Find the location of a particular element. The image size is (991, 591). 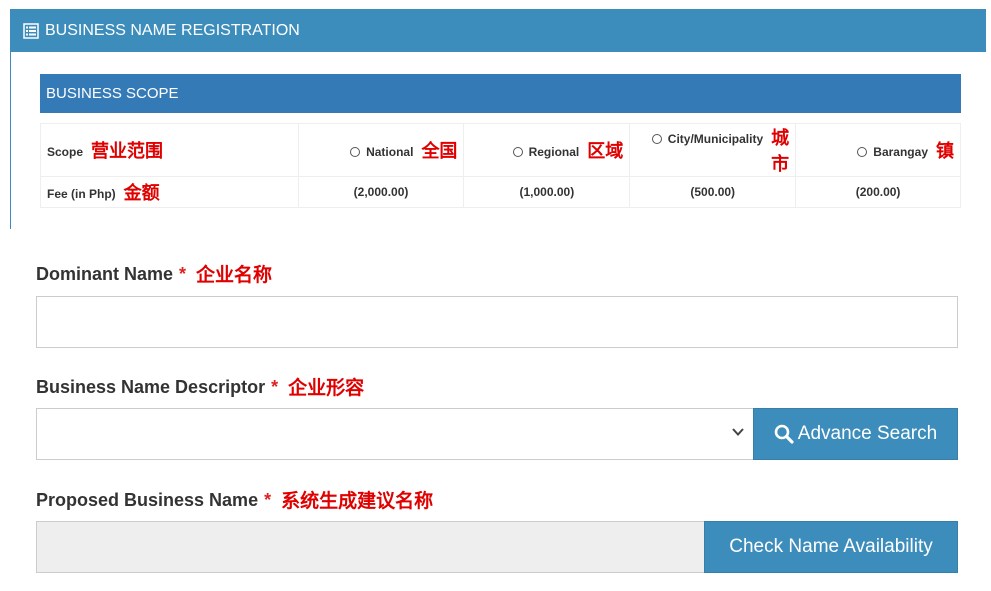

option-label-national: National is located at coordinates (390, 152).